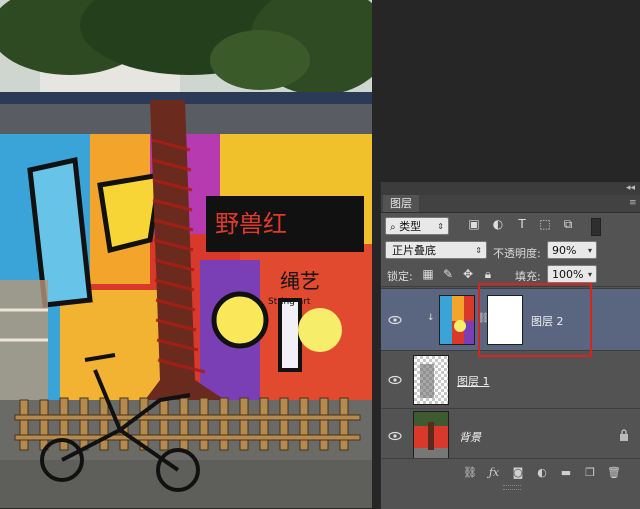  What do you see at coordinates (488, 274) in the screenshot?
I see `lock-all-icon: 🔒︎` at bounding box center [488, 274].